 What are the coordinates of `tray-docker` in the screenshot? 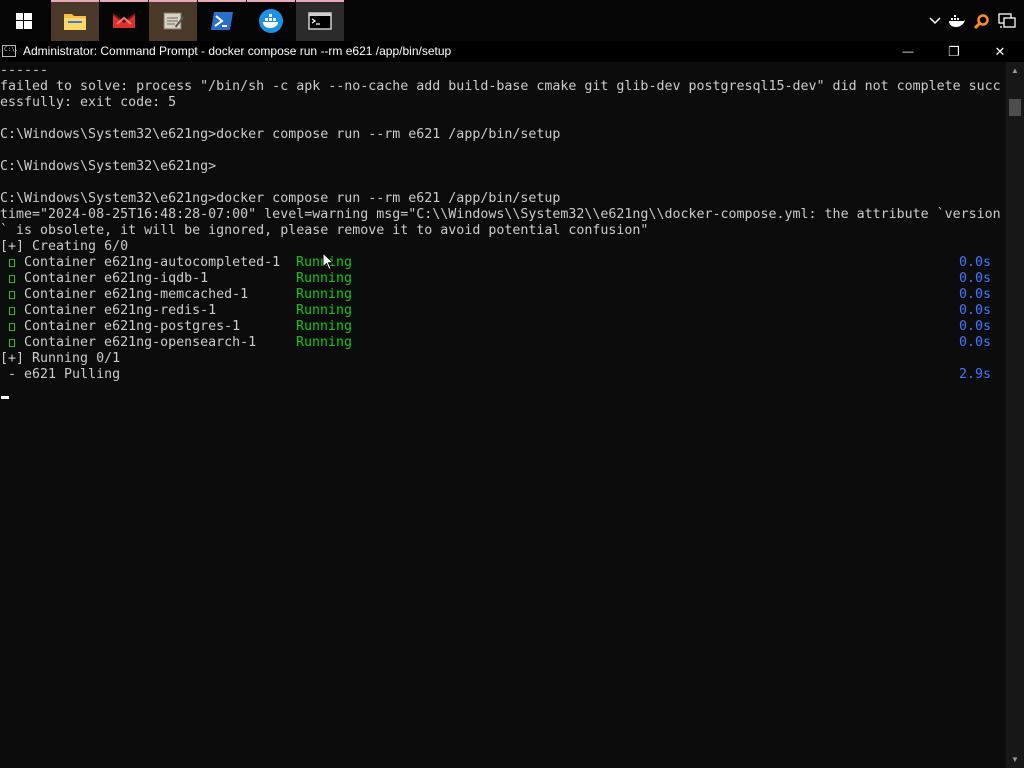 It's located at (957, 20).